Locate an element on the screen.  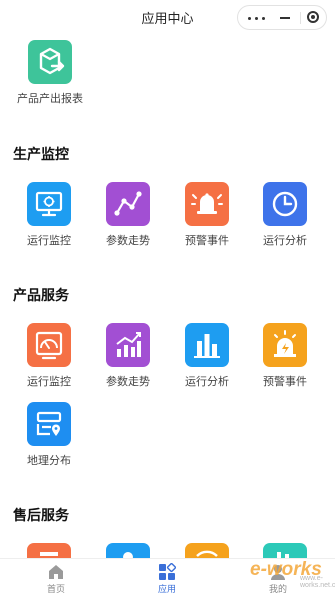
app-parameter-trend-2: 参数走势 is located at coordinates (128, 356).